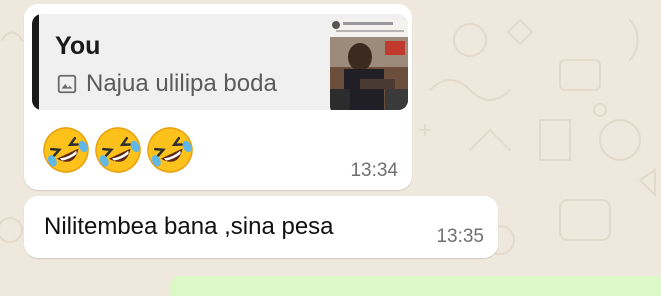 The width and height of the screenshot is (661, 296). I want to click on quote-accent-bar, so click(35, 62).